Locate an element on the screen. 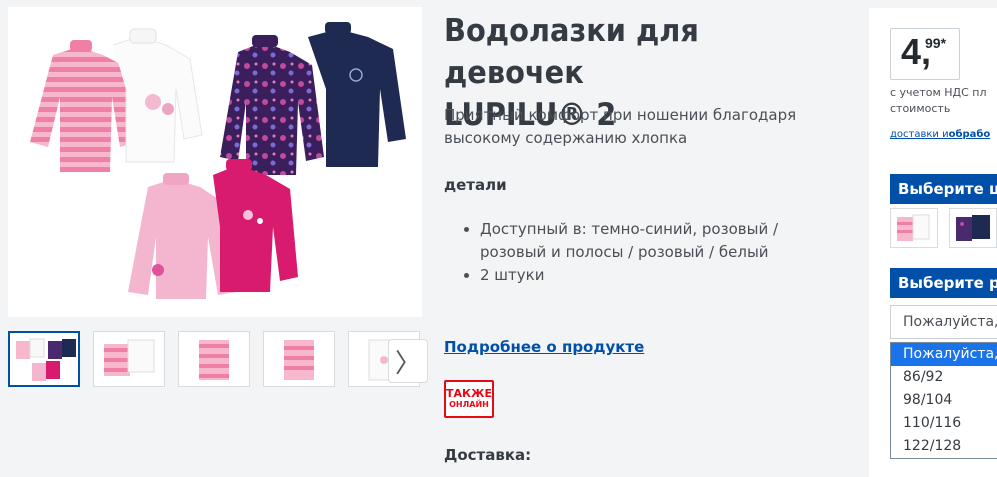 The image size is (997, 477). color-swatch-navy is located at coordinates (973, 228).